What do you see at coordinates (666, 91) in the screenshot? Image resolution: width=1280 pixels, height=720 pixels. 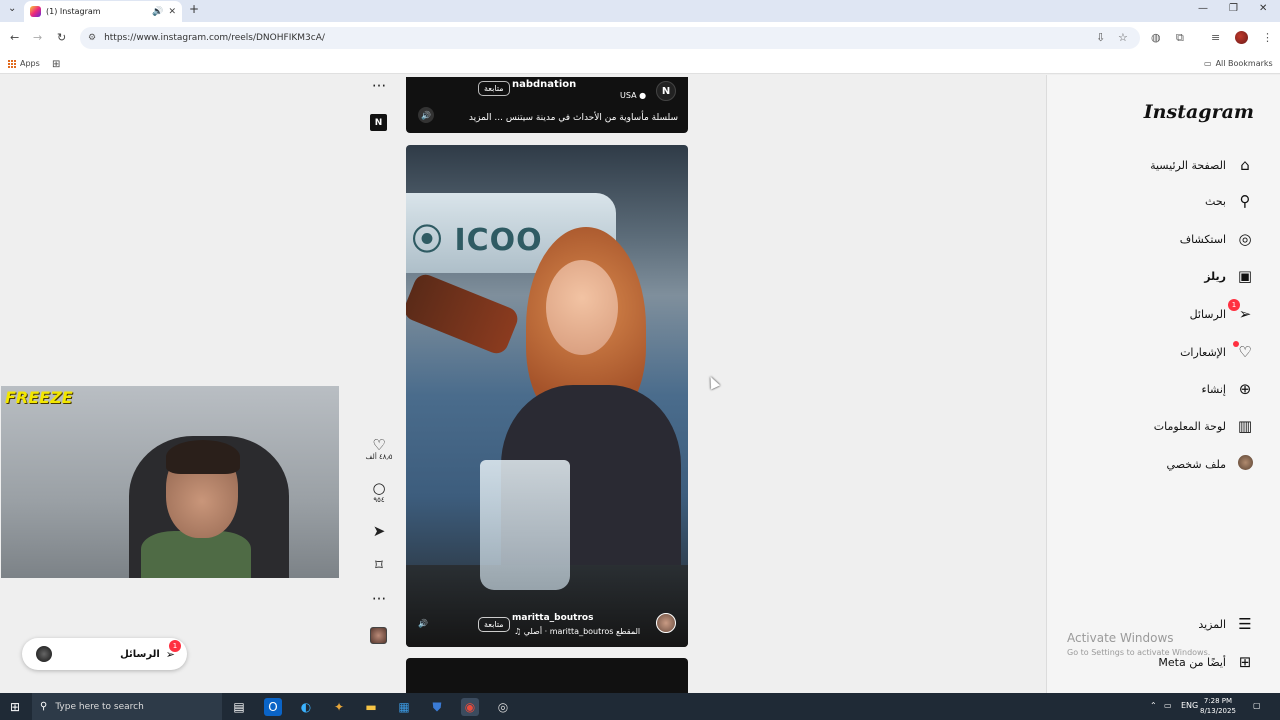 I see `nabdnation-avatar: N` at bounding box center [666, 91].